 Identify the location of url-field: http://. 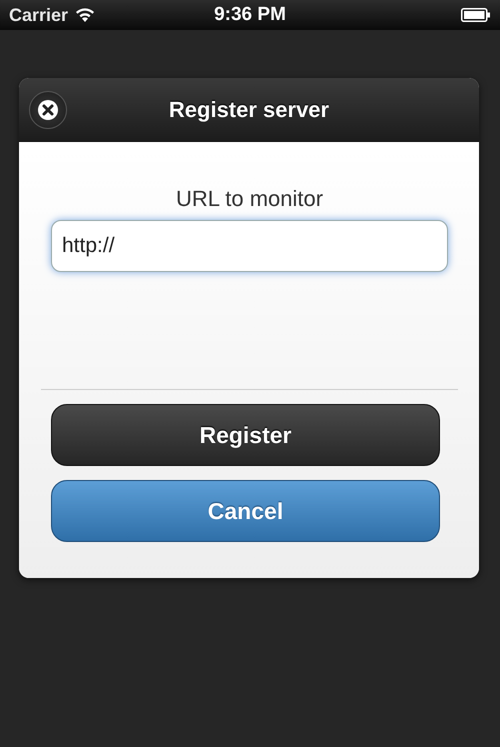
(249, 246).